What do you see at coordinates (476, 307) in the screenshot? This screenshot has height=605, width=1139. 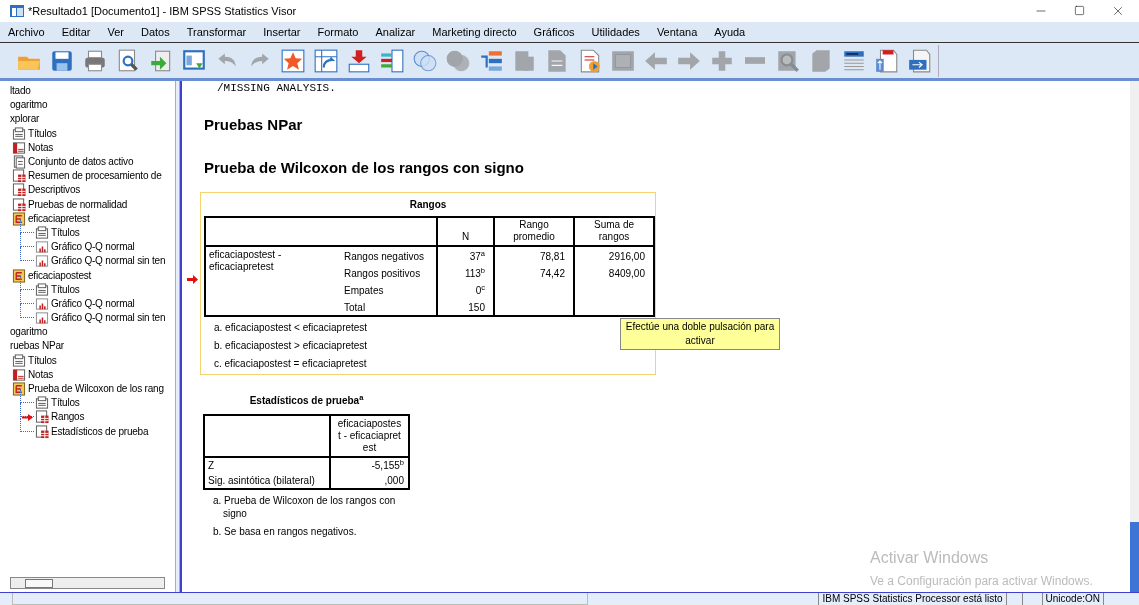 I see `table-cell: 150` at bounding box center [476, 307].